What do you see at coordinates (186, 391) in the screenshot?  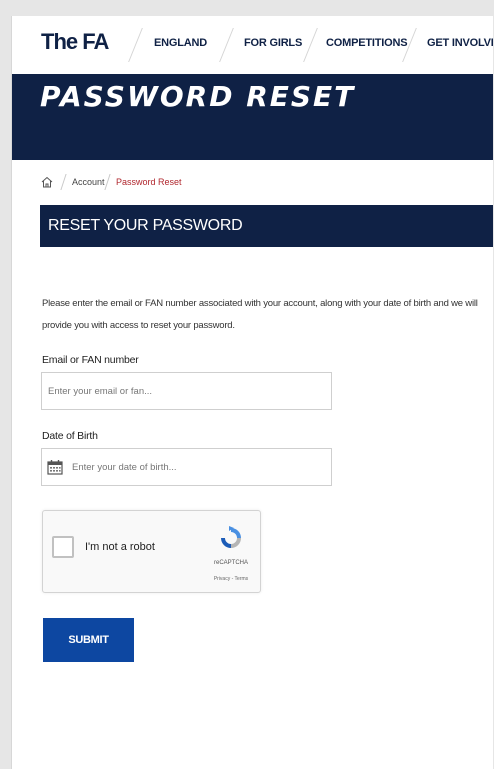 I see `email-input` at bounding box center [186, 391].